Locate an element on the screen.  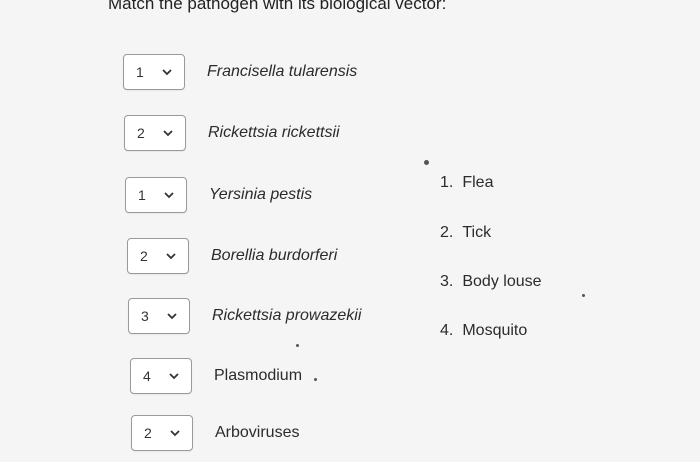
vector-select-7: 2 is located at coordinates (162, 433).